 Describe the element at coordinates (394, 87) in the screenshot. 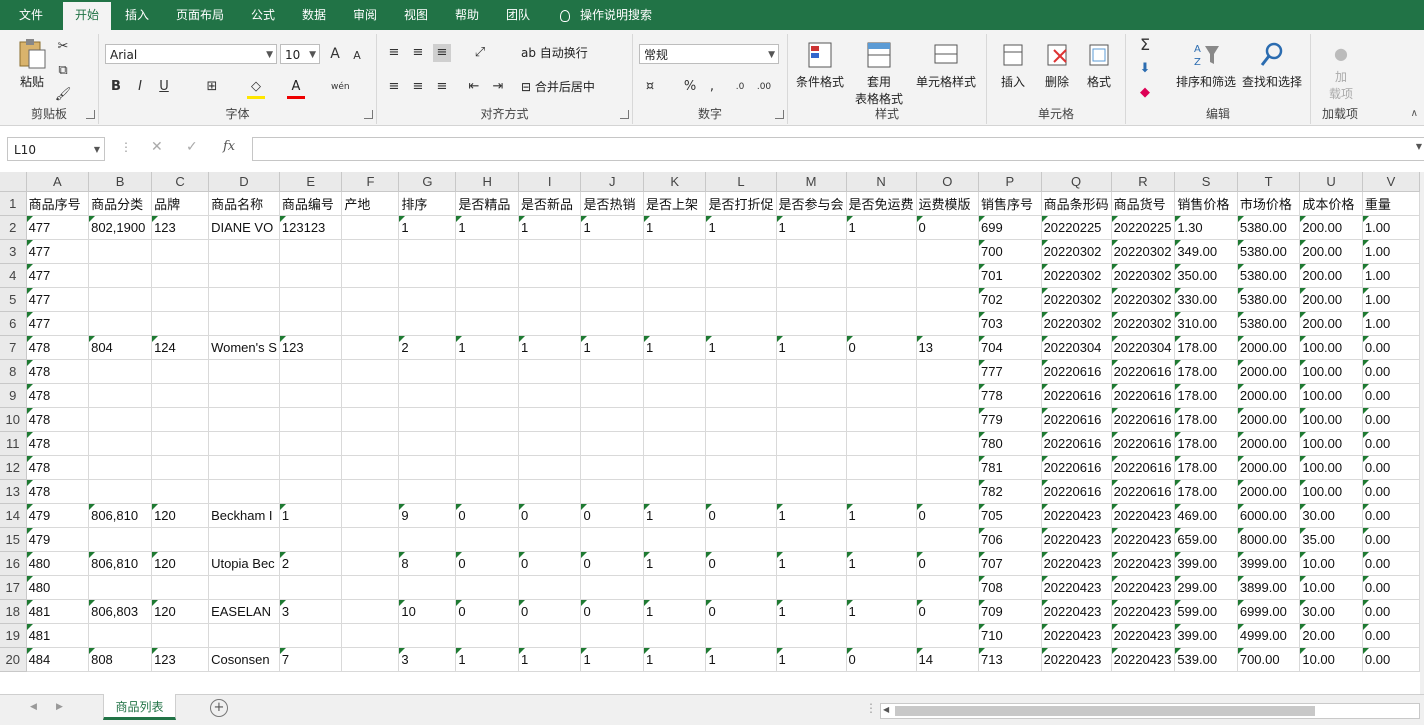

I see `align-left-icon: ≡` at that location.